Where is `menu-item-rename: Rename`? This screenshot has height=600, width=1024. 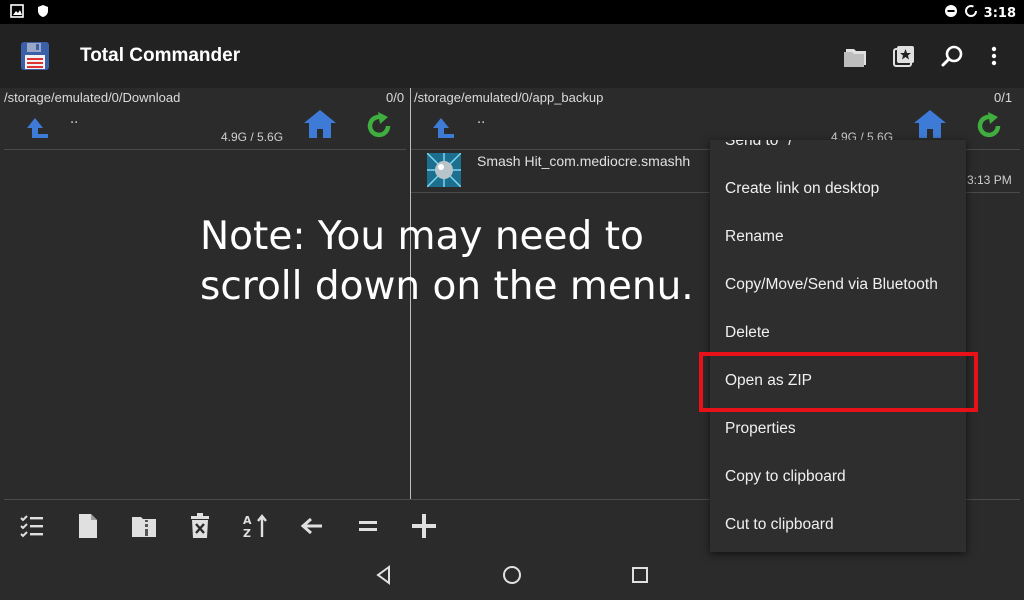 menu-item-rename: Rename is located at coordinates (838, 237).